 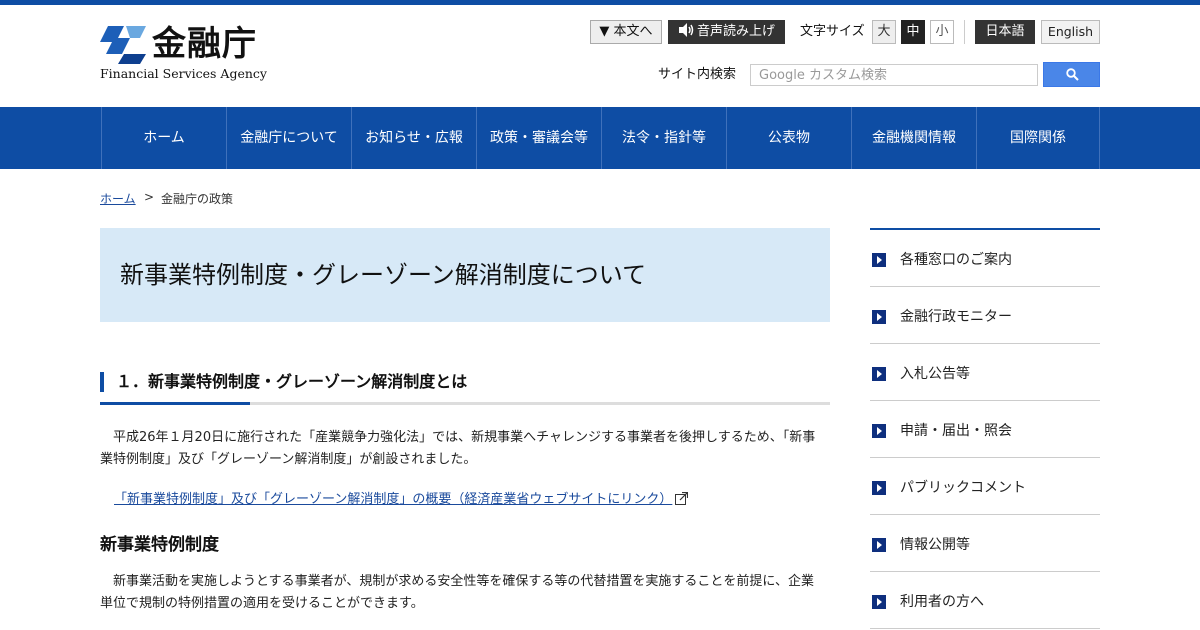 I want to click on external-link-icon, so click(x=682, y=498).